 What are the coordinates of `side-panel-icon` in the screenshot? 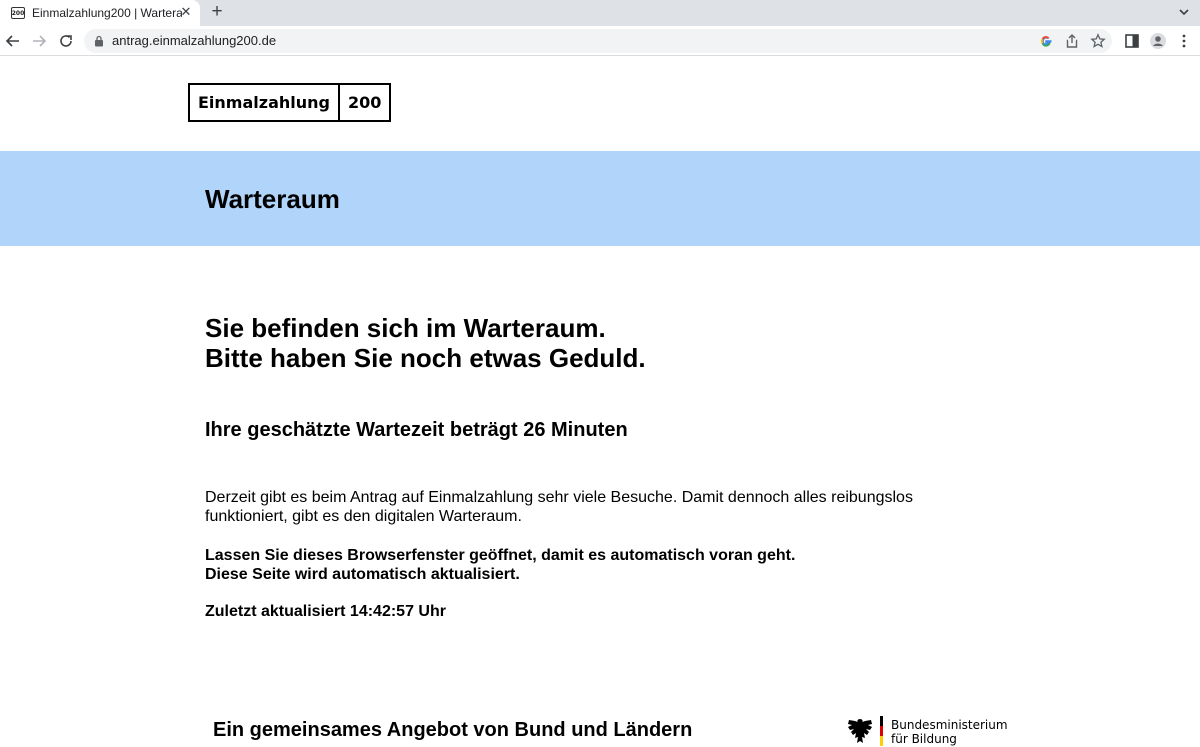 It's located at (1132, 41).